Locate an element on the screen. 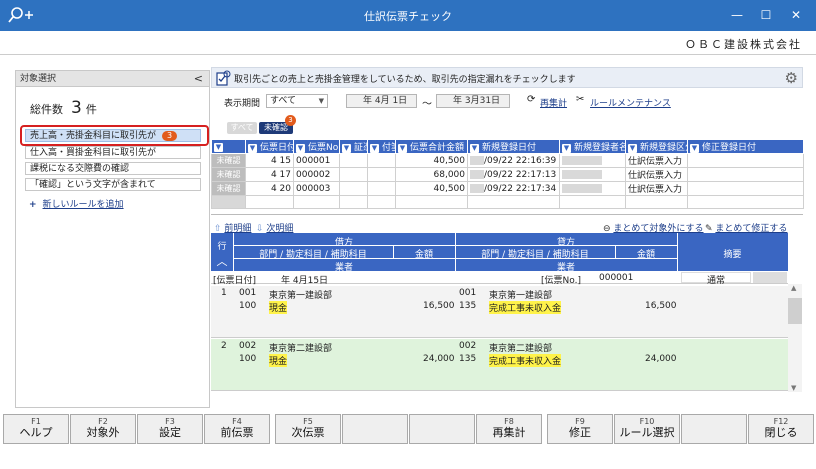  kind-extra is located at coordinates (770, 277).